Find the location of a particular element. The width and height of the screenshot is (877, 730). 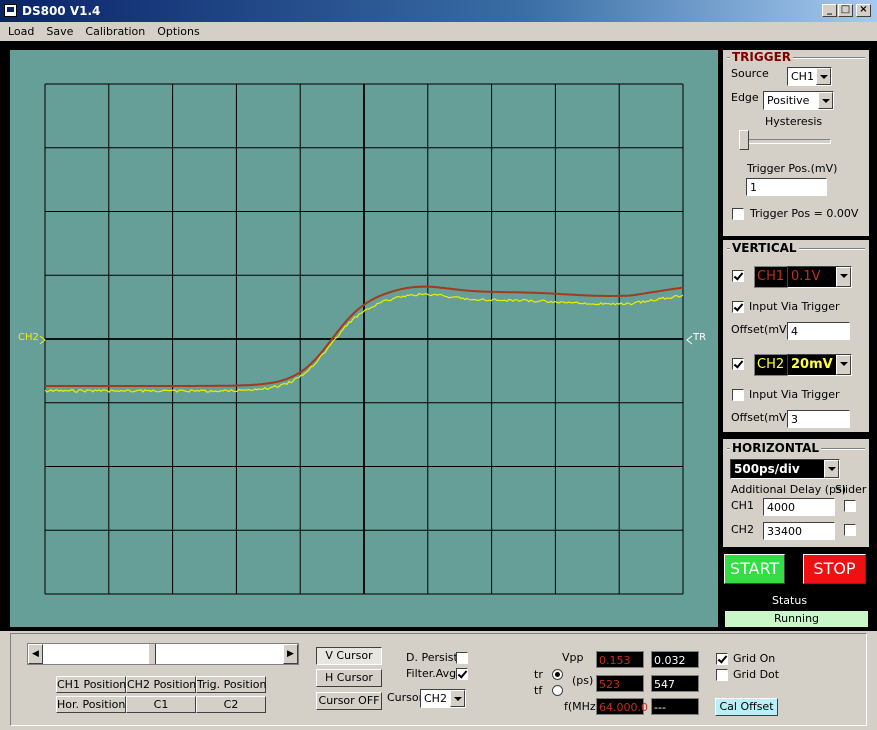

tr-label: tr is located at coordinates (538, 674).